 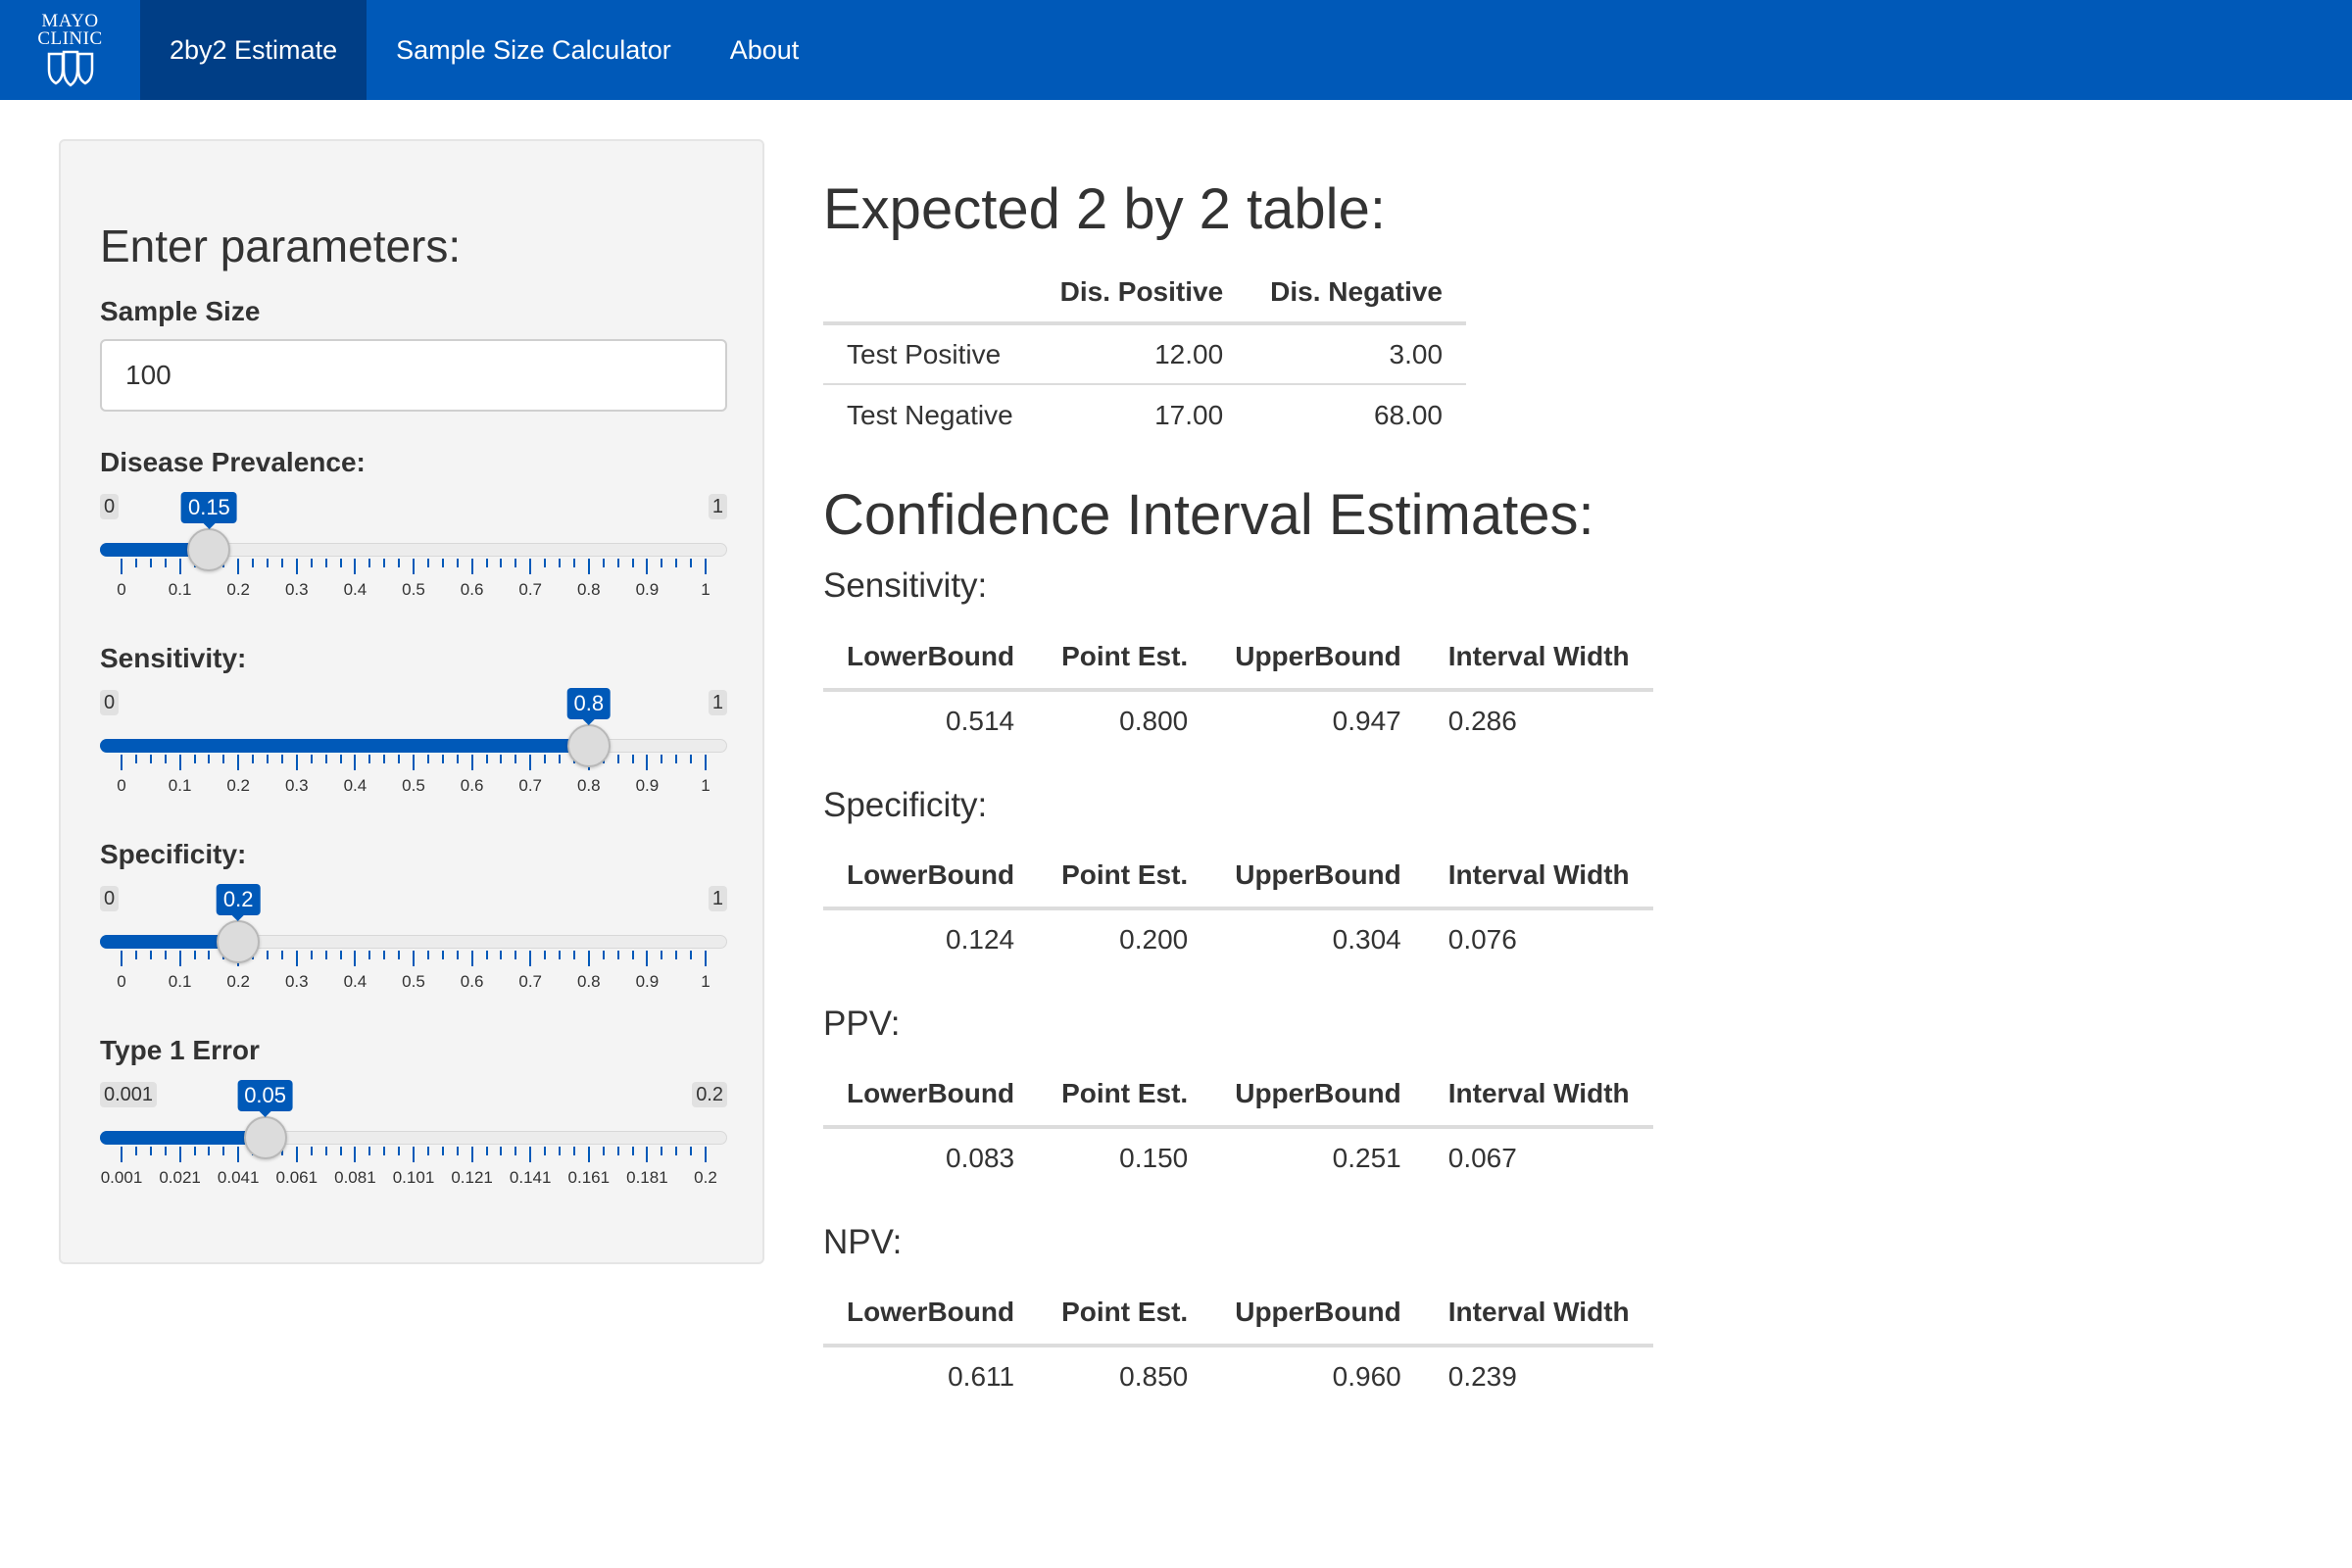 What do you see at coordinates (1366, 1158) in the screenshot?
I see `table-cell: 0.251` at bounding box center [1366, 1158].